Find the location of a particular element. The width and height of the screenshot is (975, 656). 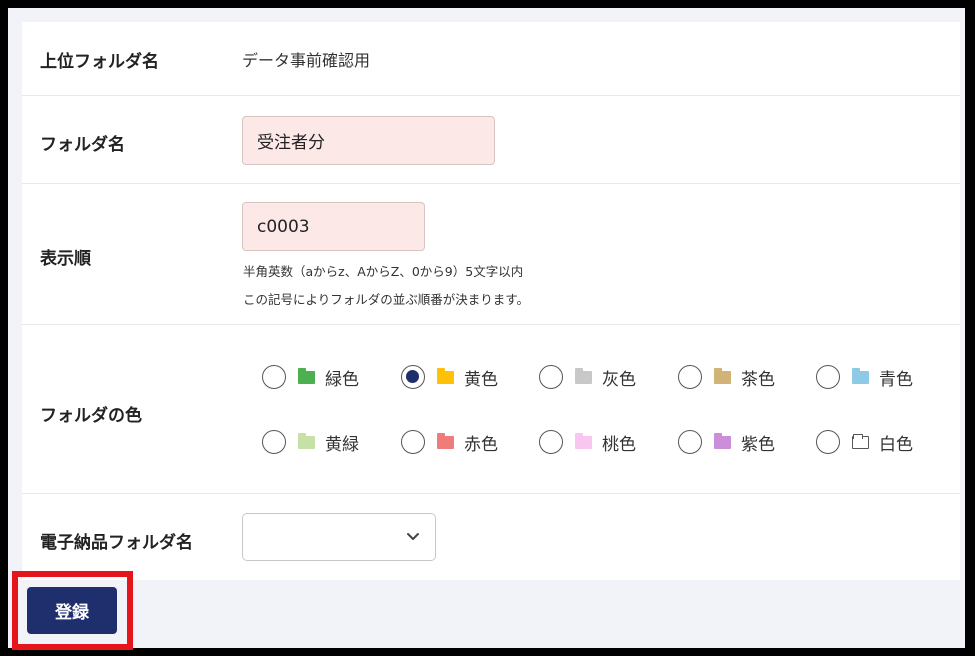

folder-name-row: フォルダ名 受注者分 is located at coordinates (491, 139).